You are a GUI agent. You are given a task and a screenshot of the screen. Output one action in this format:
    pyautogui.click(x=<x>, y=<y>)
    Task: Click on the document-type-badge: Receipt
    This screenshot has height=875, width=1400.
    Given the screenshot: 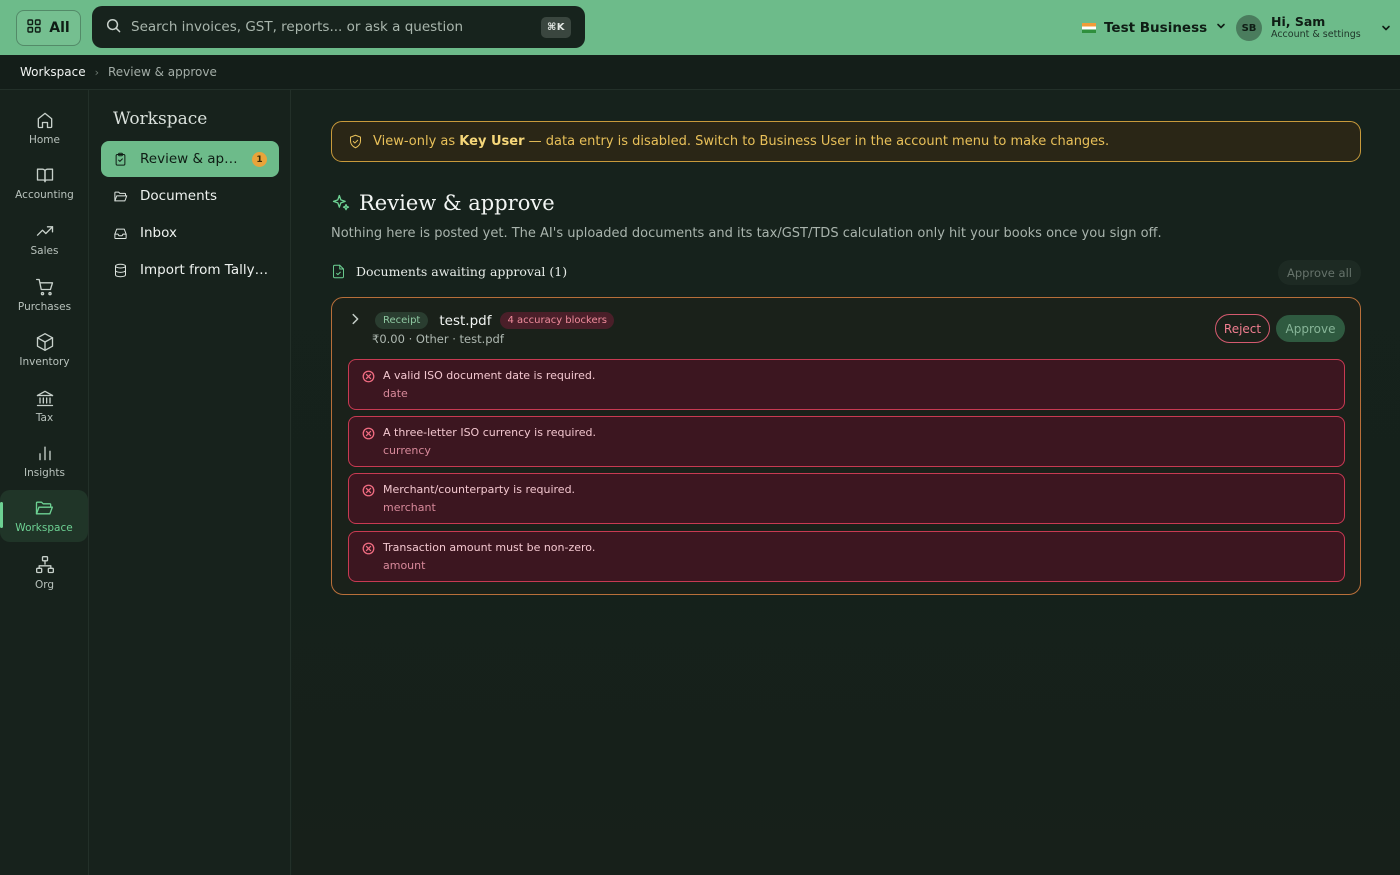 What is the action you would take?
    pyautogui.click(x=402, y=320)
    